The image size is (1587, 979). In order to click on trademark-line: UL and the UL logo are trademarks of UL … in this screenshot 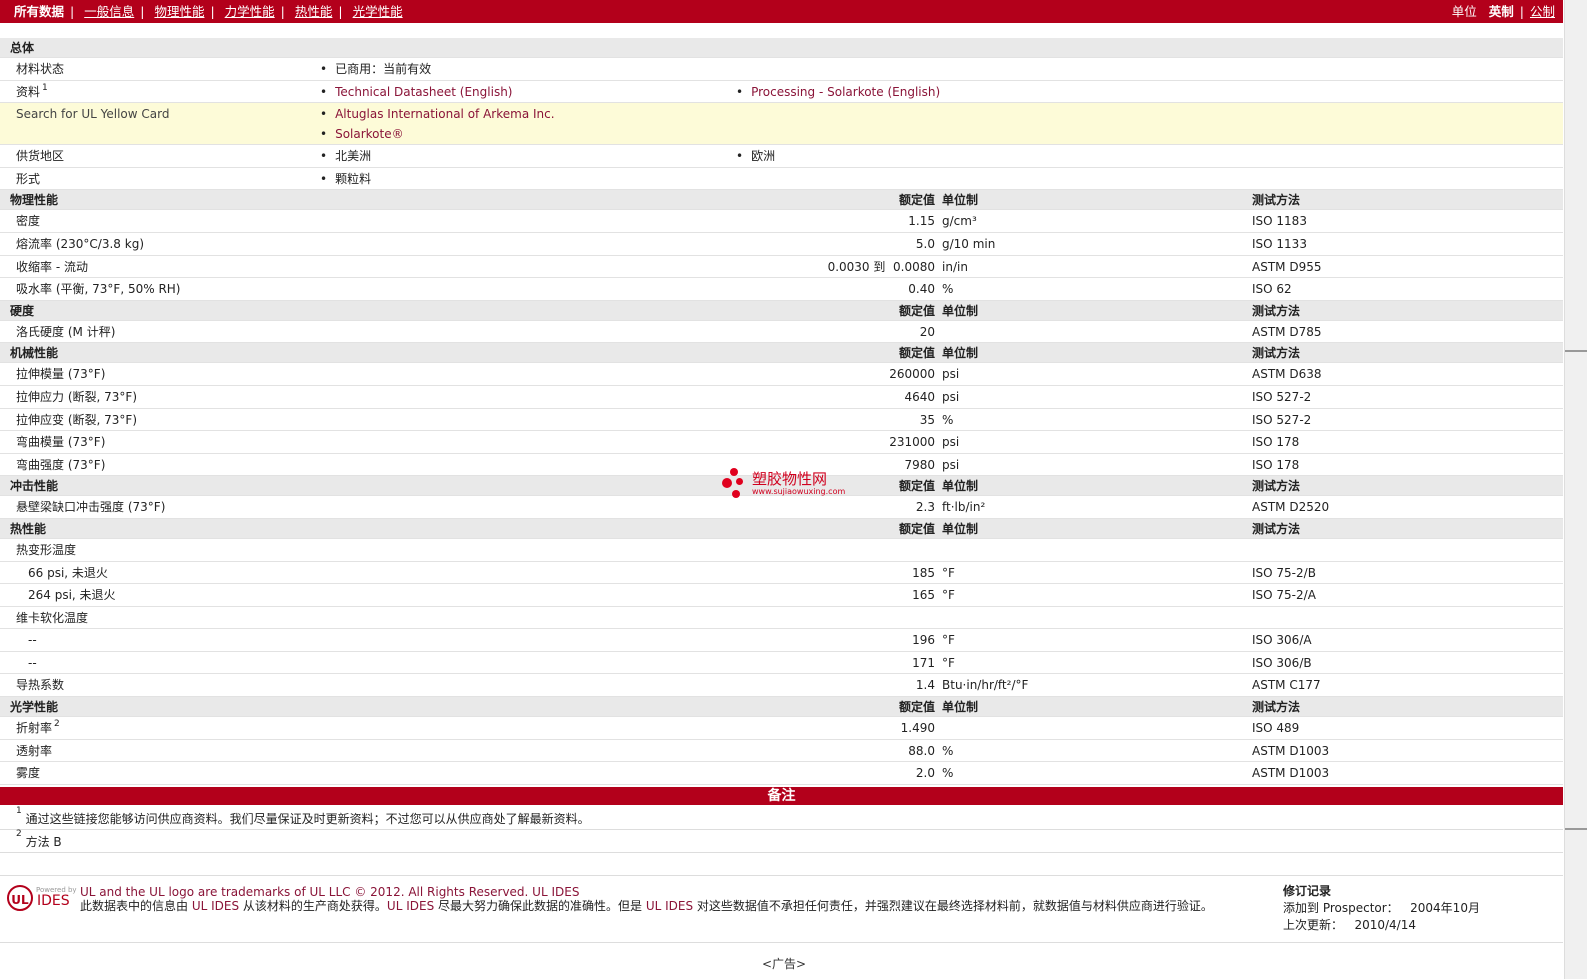, I will do `click(330, 892)`.